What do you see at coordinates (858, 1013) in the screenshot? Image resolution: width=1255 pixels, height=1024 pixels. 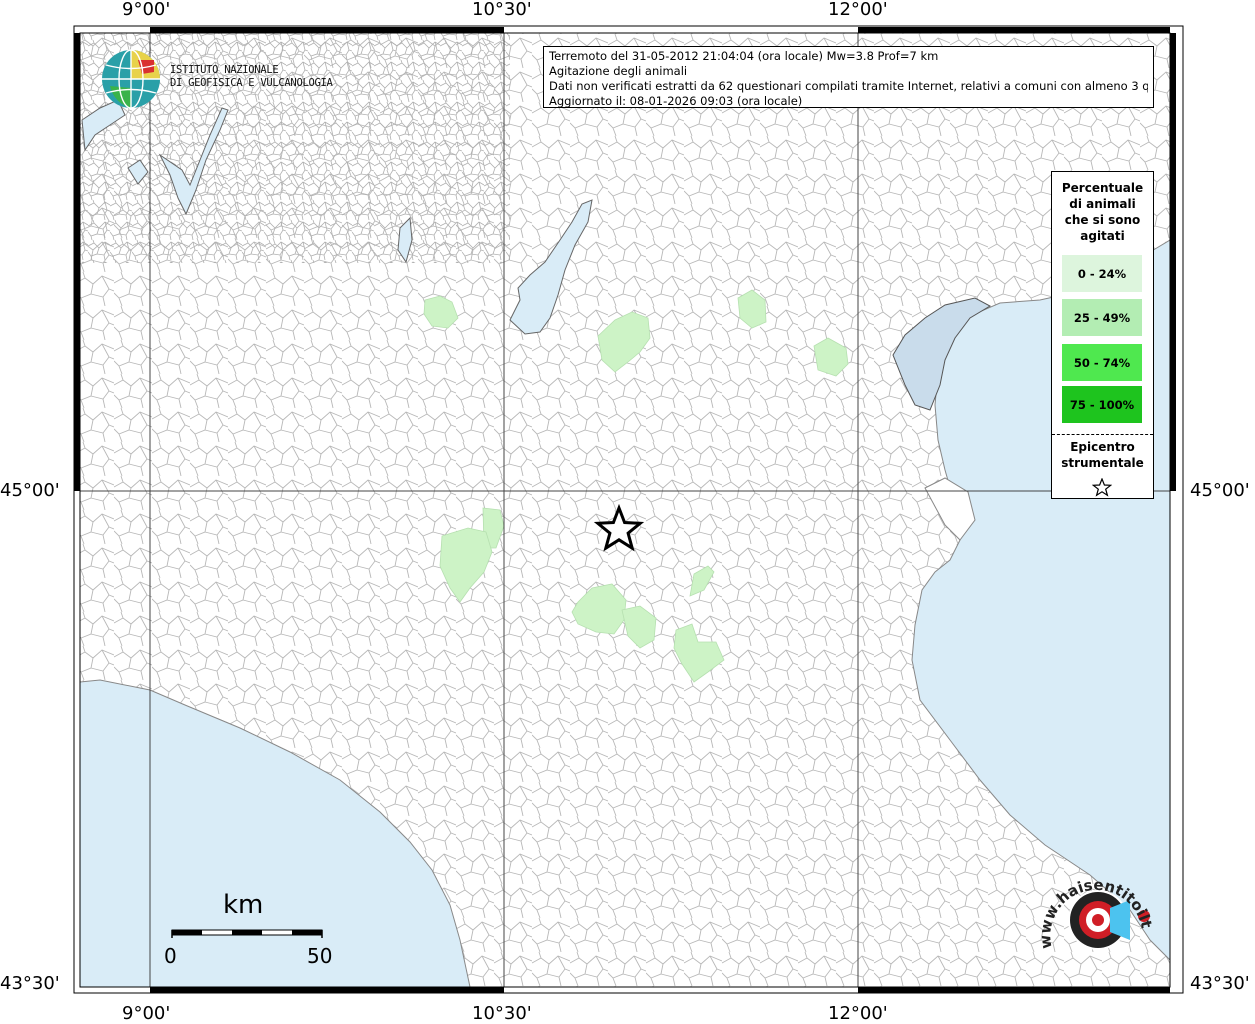 I see `lon-label-bottom-3: 12°00'` at bounding box center [858, 1013].